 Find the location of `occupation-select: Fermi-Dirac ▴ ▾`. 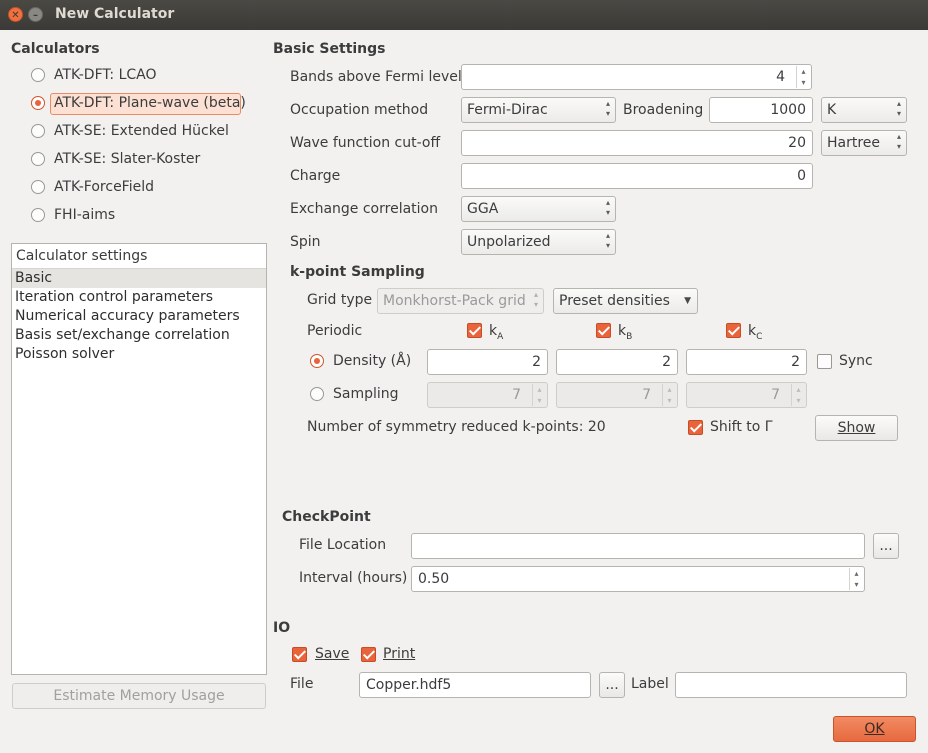

occupation-select: Fermi-Dirac ▴ ▾ is located at coordinates (538, 110).